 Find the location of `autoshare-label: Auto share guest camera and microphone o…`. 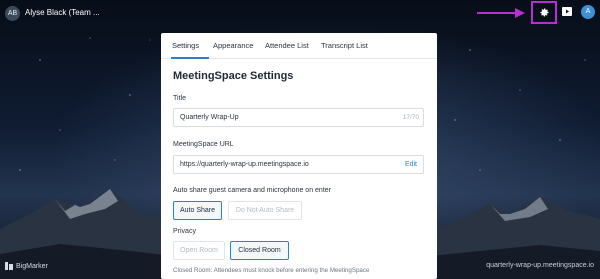

autoshare-label: Auto share guest camera and microphone o… is located at coordinates (252, 190).